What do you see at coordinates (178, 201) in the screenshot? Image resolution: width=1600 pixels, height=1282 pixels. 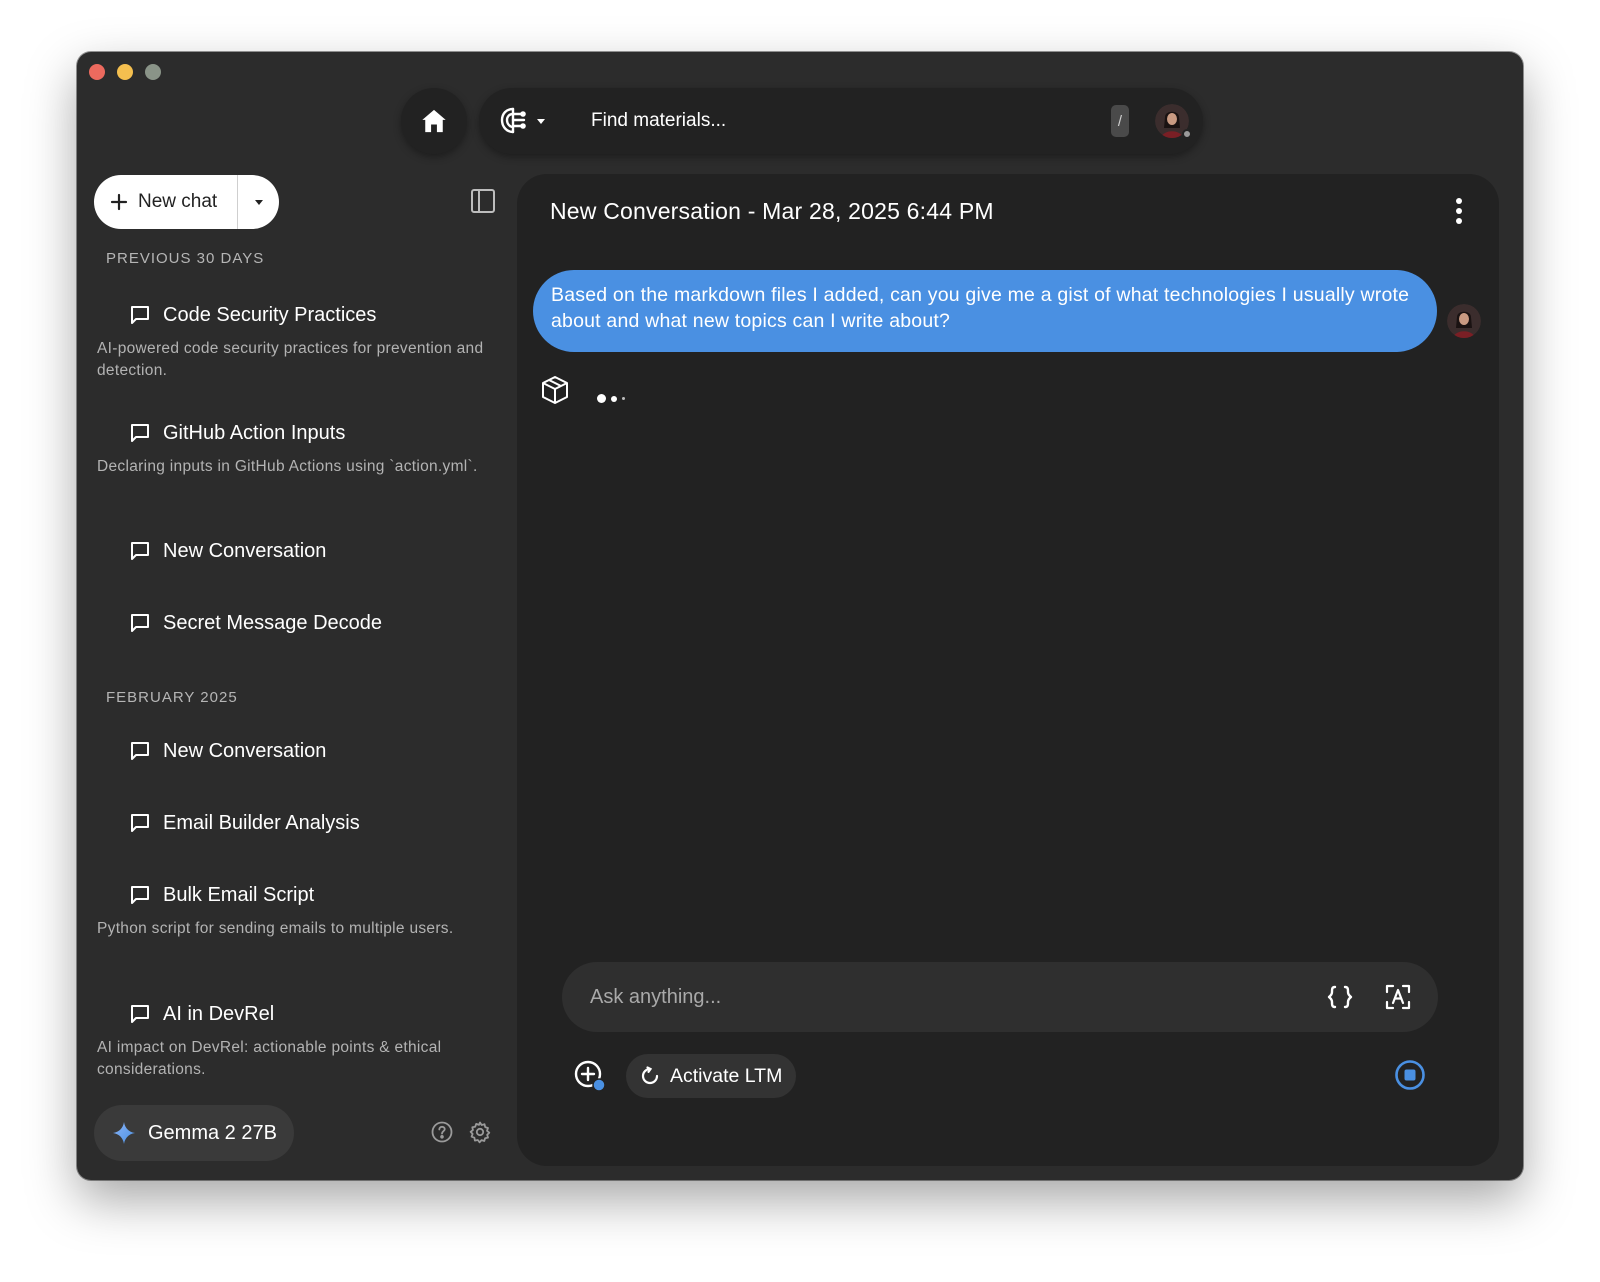 I see `new-chat-label: New chat` at bounding box center [178, 201].